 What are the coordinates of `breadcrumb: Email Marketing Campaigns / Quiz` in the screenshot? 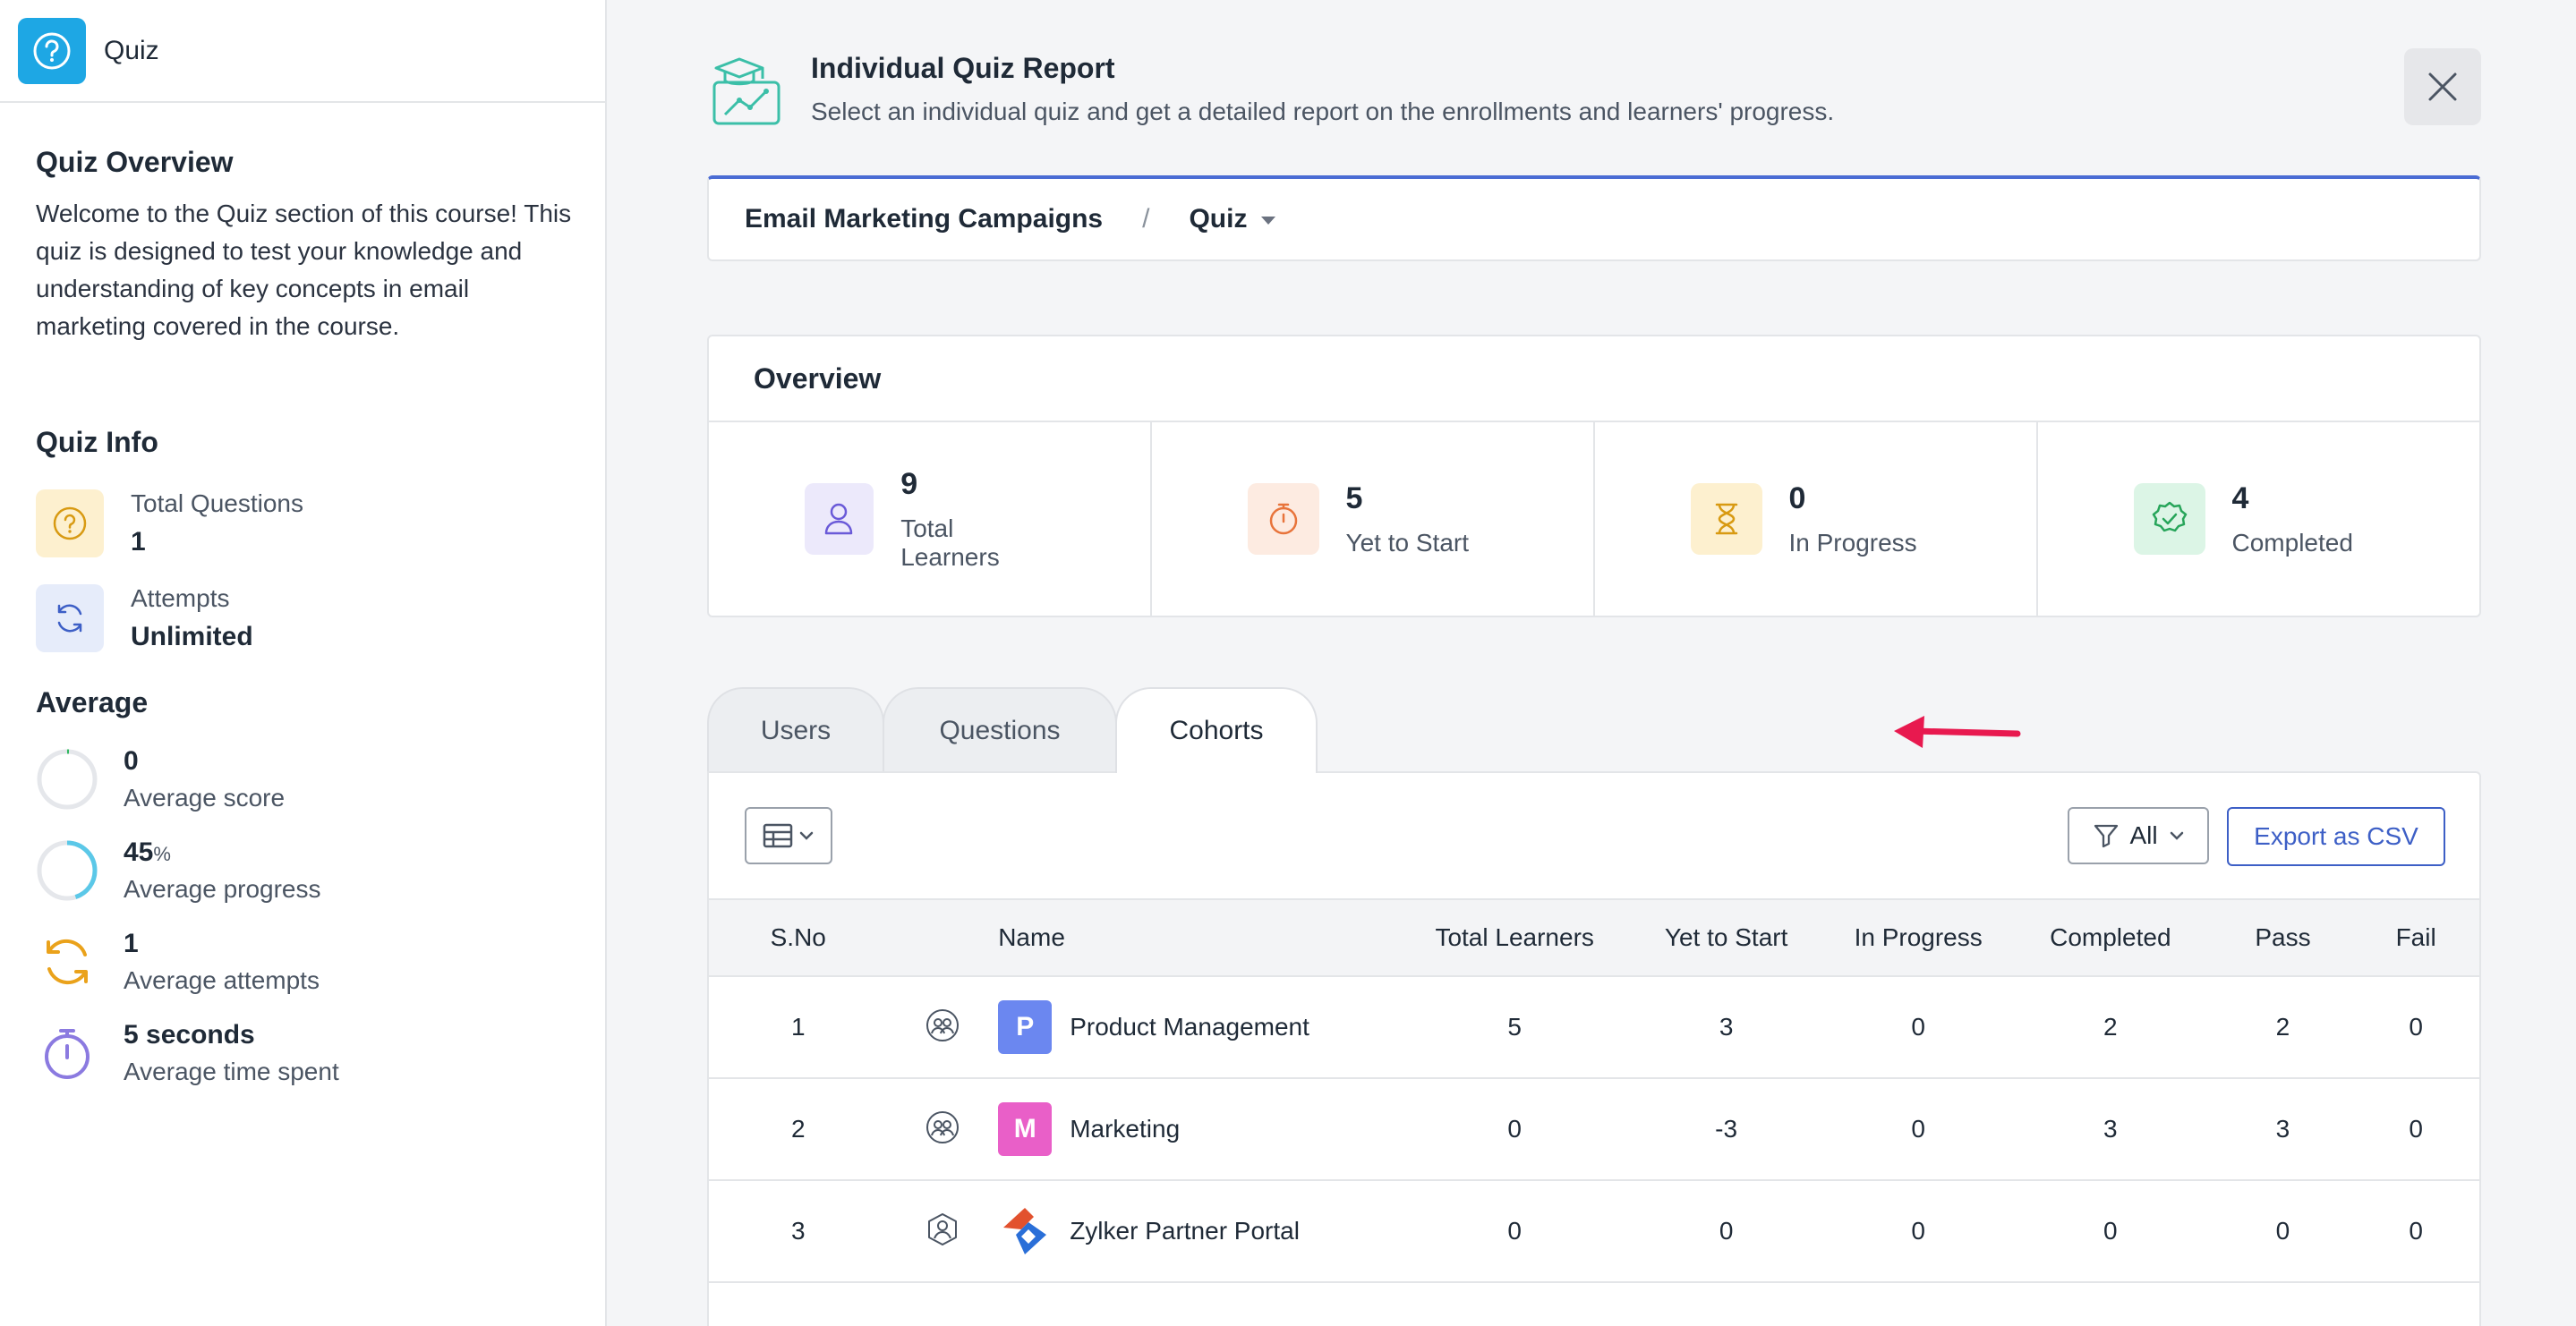 It's located at (1594, 218).